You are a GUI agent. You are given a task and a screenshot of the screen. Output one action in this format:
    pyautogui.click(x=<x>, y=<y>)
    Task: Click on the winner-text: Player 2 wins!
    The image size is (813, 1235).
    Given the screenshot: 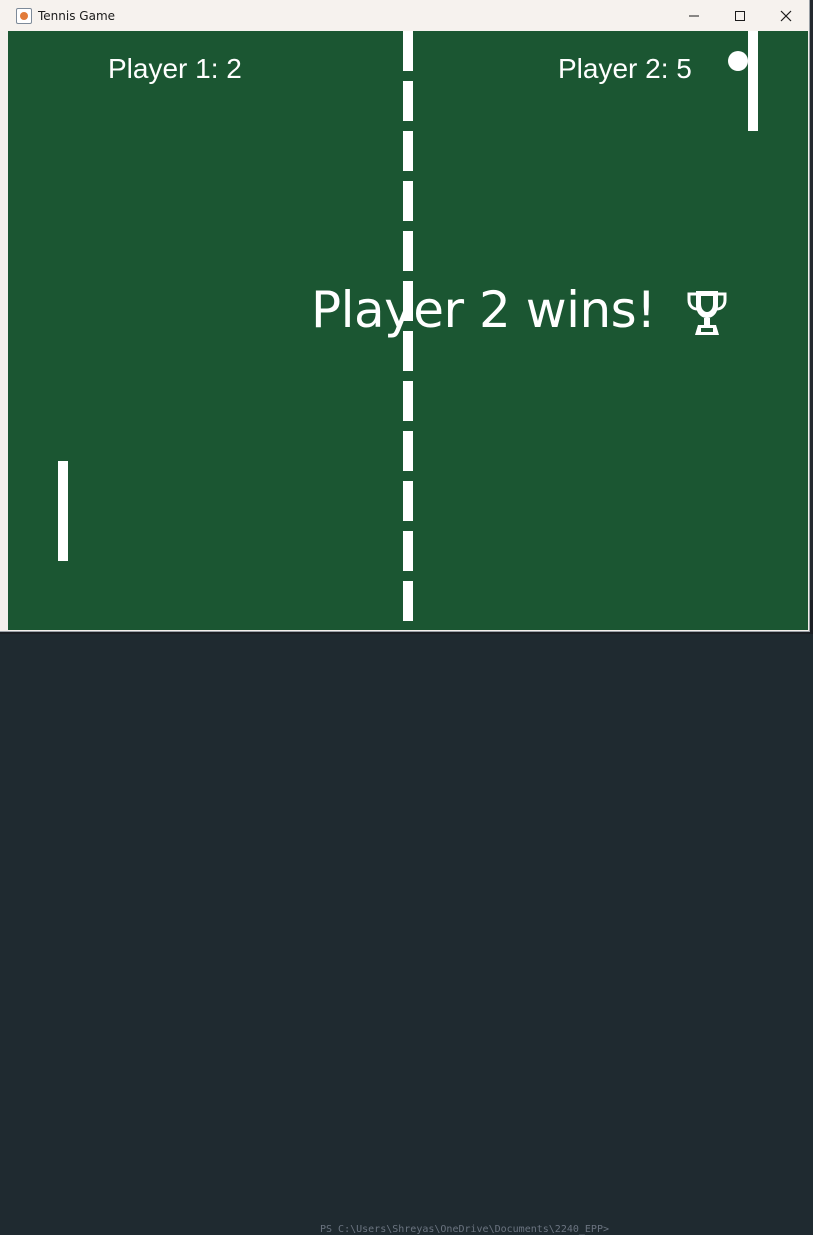 What is the action you would take?
    pyautogui.click(x=483, y=310)
    